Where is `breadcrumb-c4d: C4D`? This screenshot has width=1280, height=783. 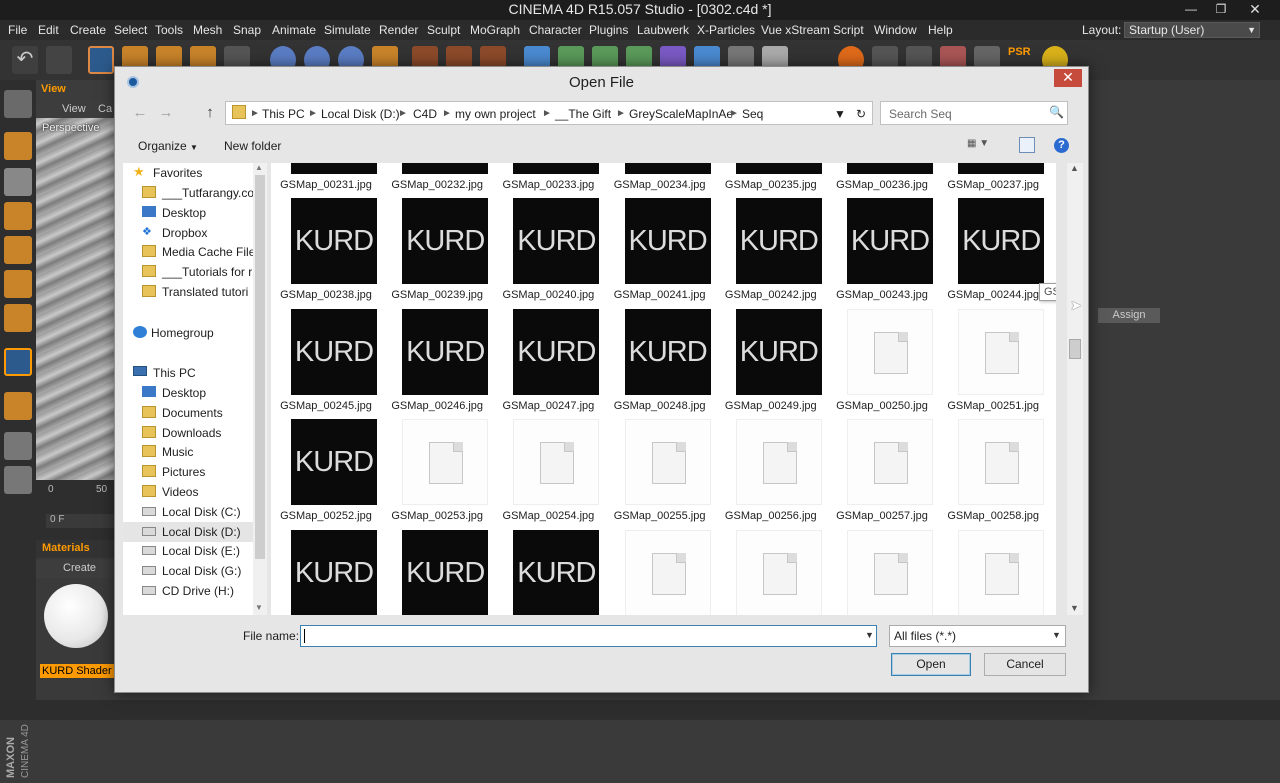 breadcrumb-c4d: C4D is located at coordinates (425, 114).